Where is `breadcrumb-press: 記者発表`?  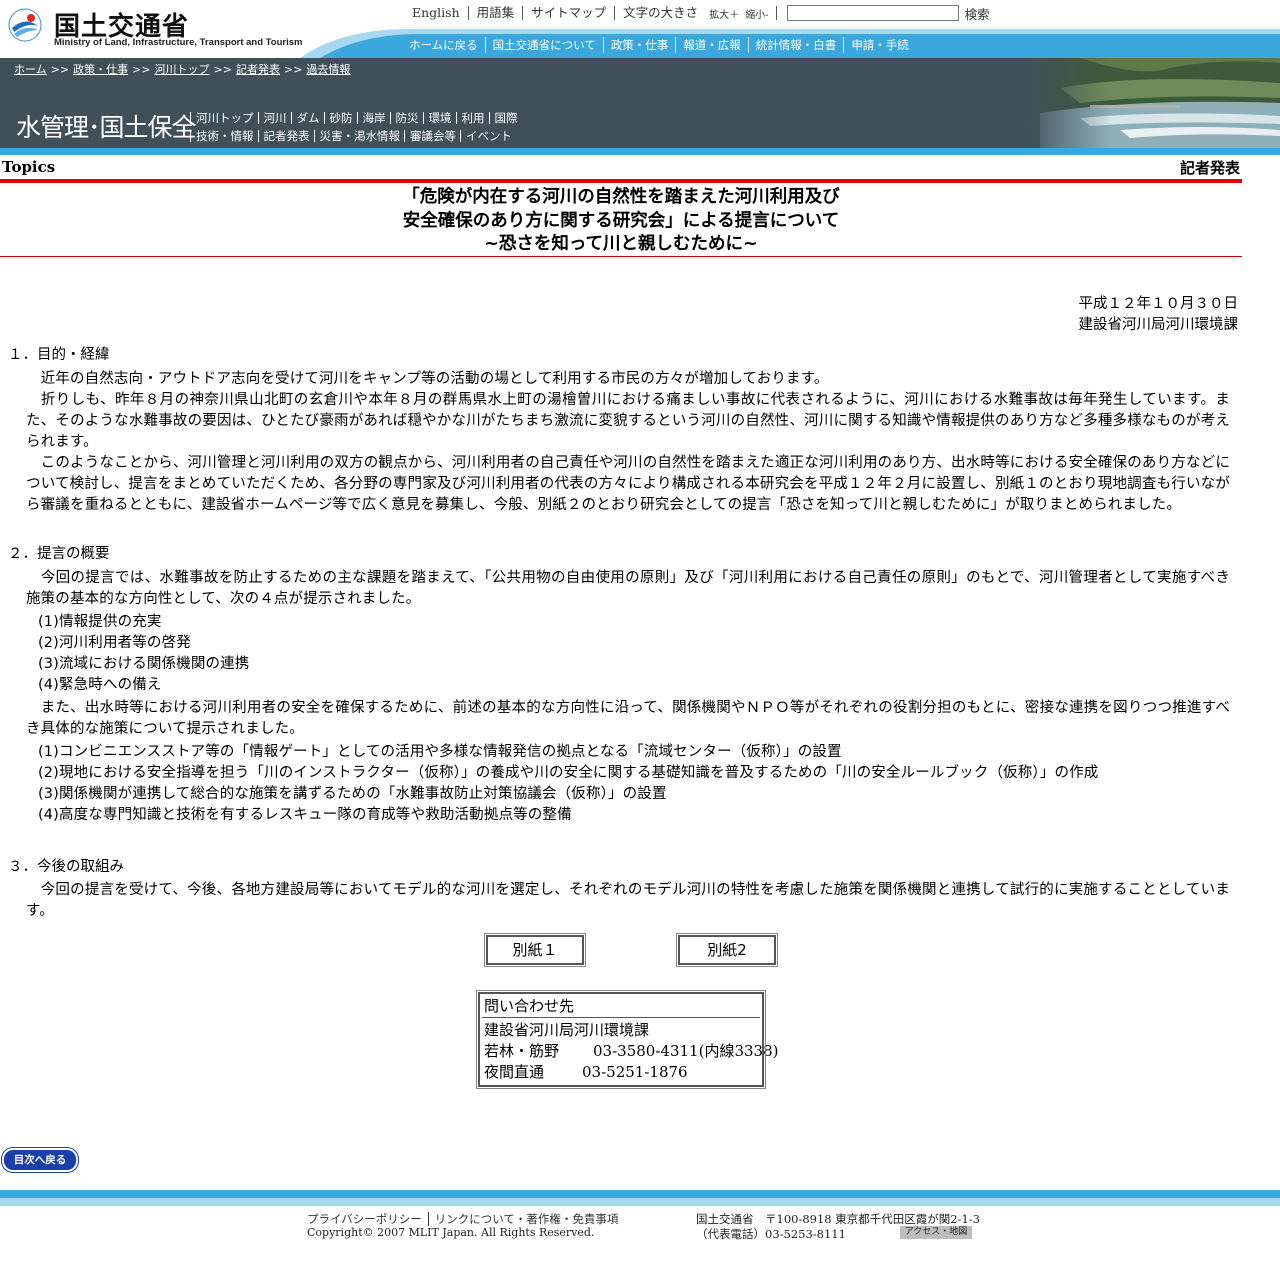 breadcrumb-press: 記者発表 is located at coordinates (258, 69).